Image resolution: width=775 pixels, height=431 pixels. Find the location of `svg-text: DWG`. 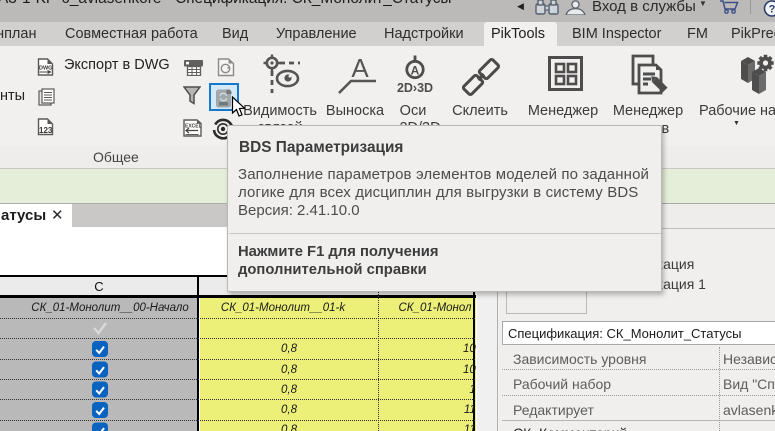

svg-text: DWG is located at coordinates (45, 69).